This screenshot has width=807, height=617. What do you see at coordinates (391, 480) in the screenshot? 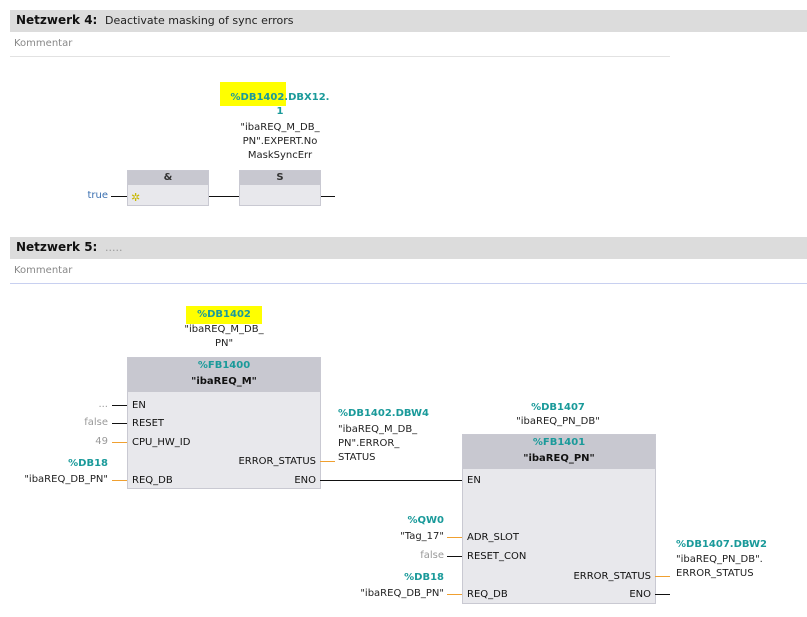
I see `eno-to-en-wire` at bounding box center [391, 480].